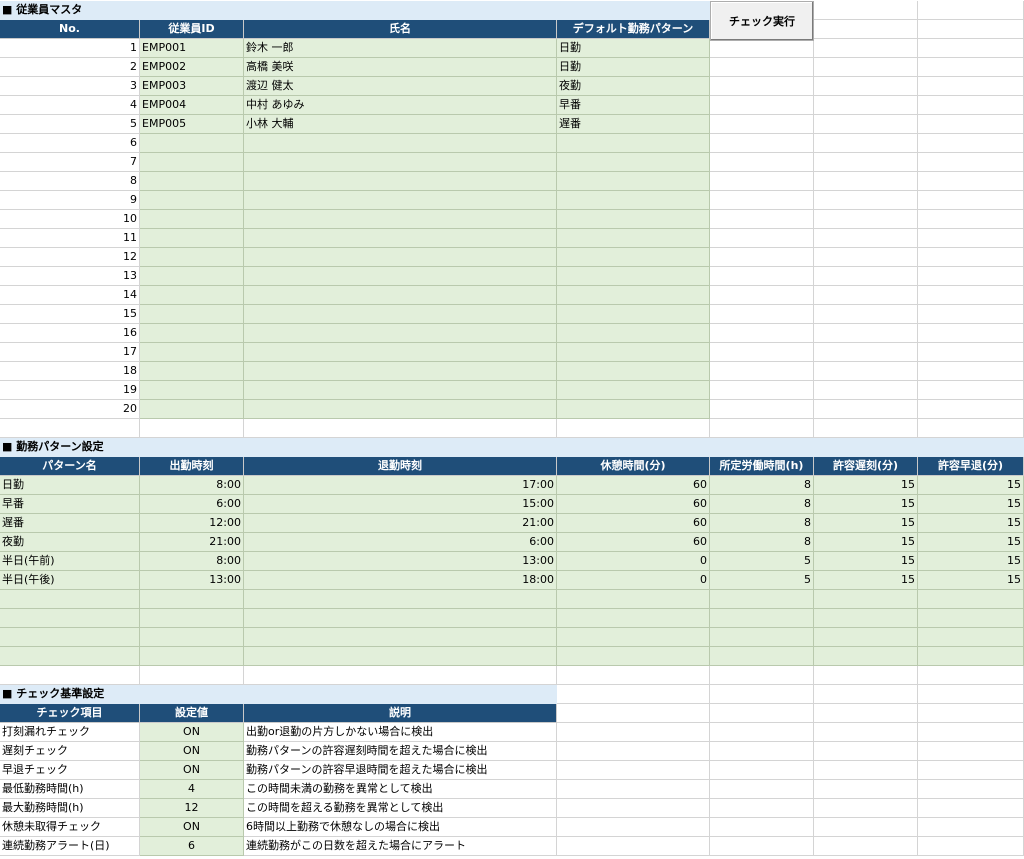 Image resolution: width=1024 pixels, height=859 pixels. What do you see at coordinates (70, 713) in the screenshot?
I see `criteria-header: チェック項目` at bounding box center [70, 713].